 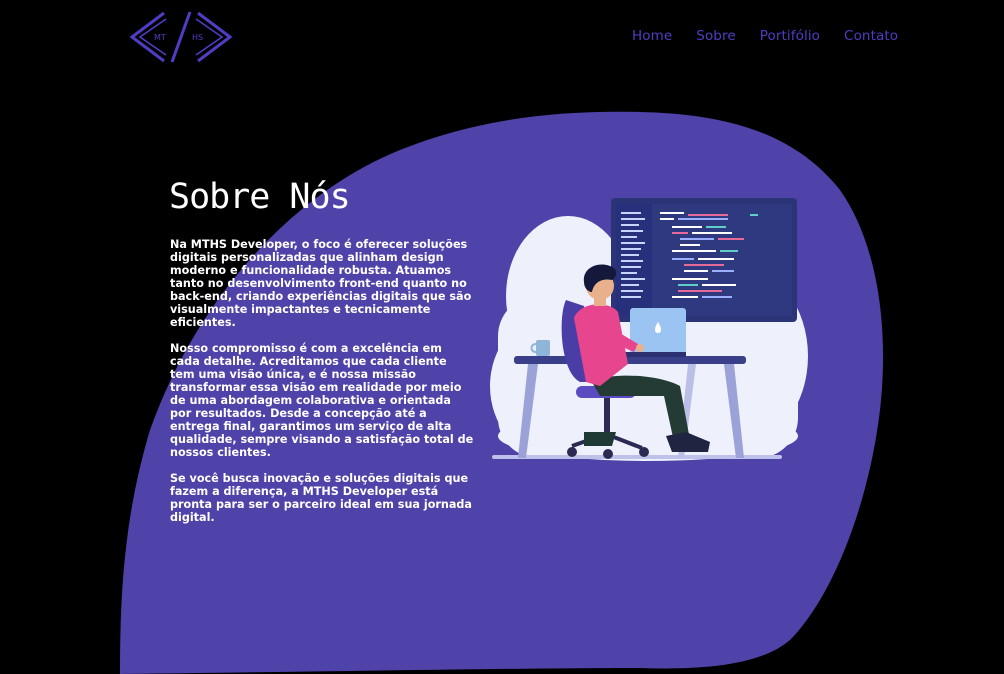 I want to click on logo: MT HS, so click(x=181, y=37).